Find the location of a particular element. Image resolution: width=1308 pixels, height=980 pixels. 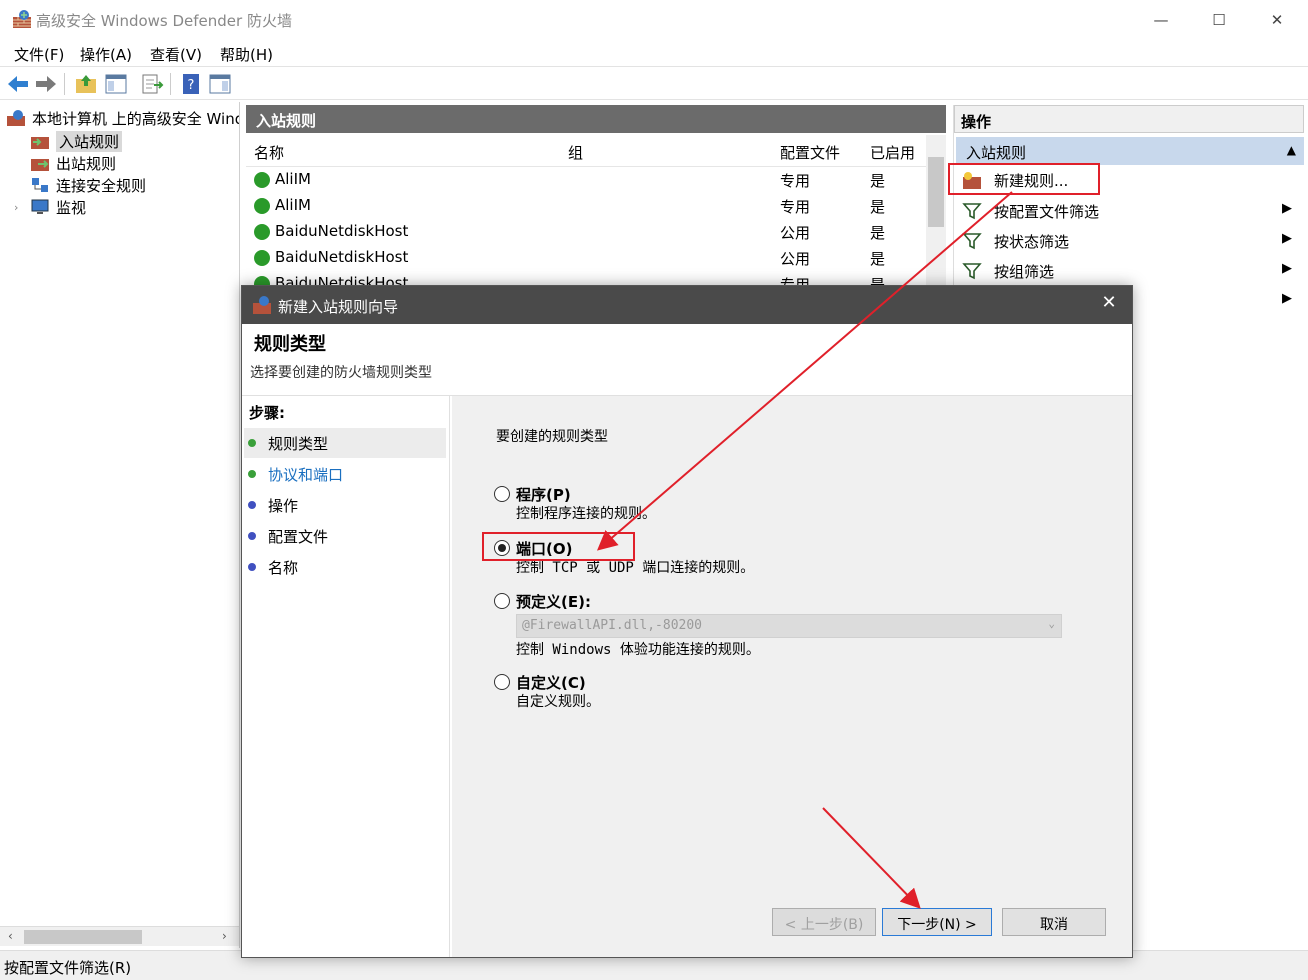

toolbar: ? is located at coordinates (654, 83).